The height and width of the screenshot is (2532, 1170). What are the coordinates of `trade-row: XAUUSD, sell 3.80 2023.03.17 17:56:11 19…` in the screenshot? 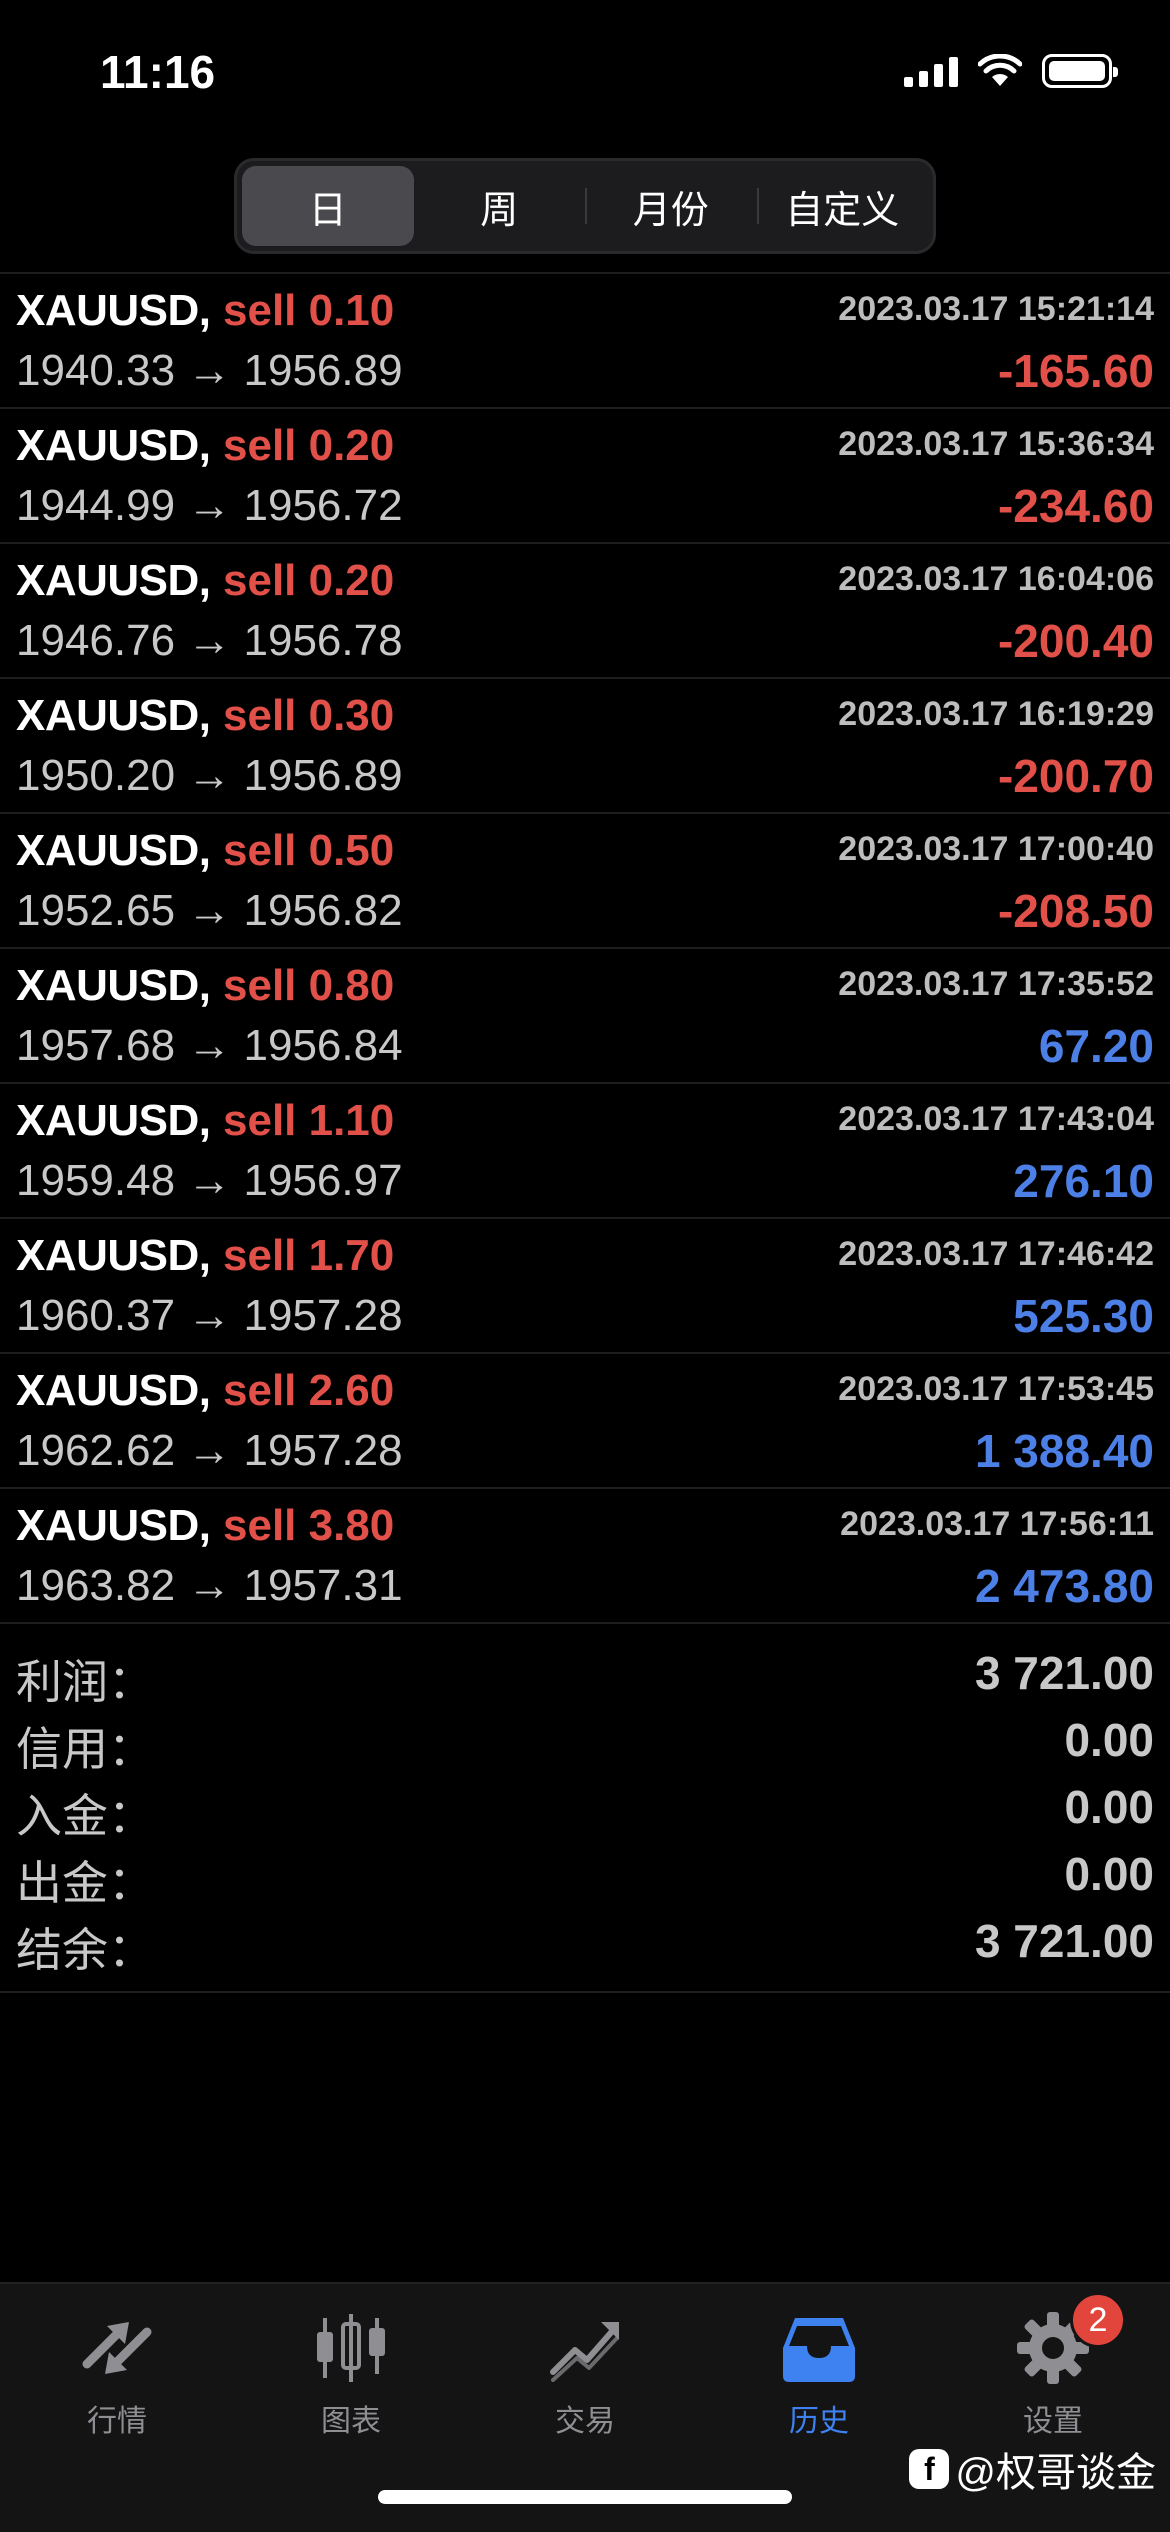 It's located at (585, 1554).